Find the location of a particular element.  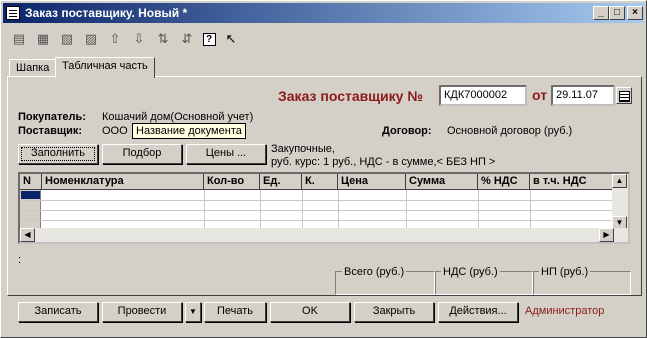

horizontal-scrollbar: ◀ ▶ is located at coordinates (324, 235).